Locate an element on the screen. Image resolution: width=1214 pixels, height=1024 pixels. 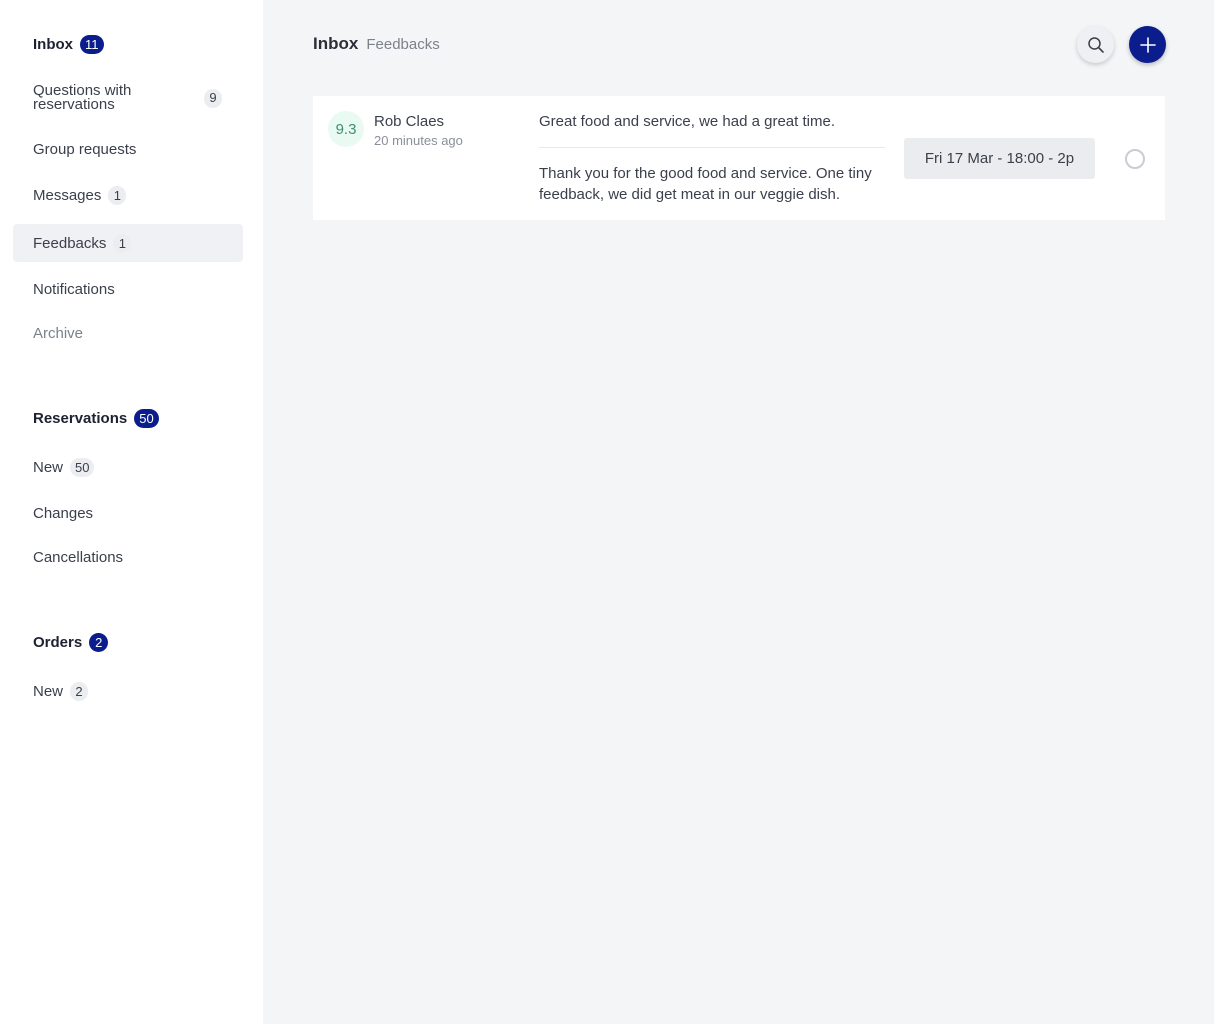
plus-icon is located at coordinates (1147, 44).